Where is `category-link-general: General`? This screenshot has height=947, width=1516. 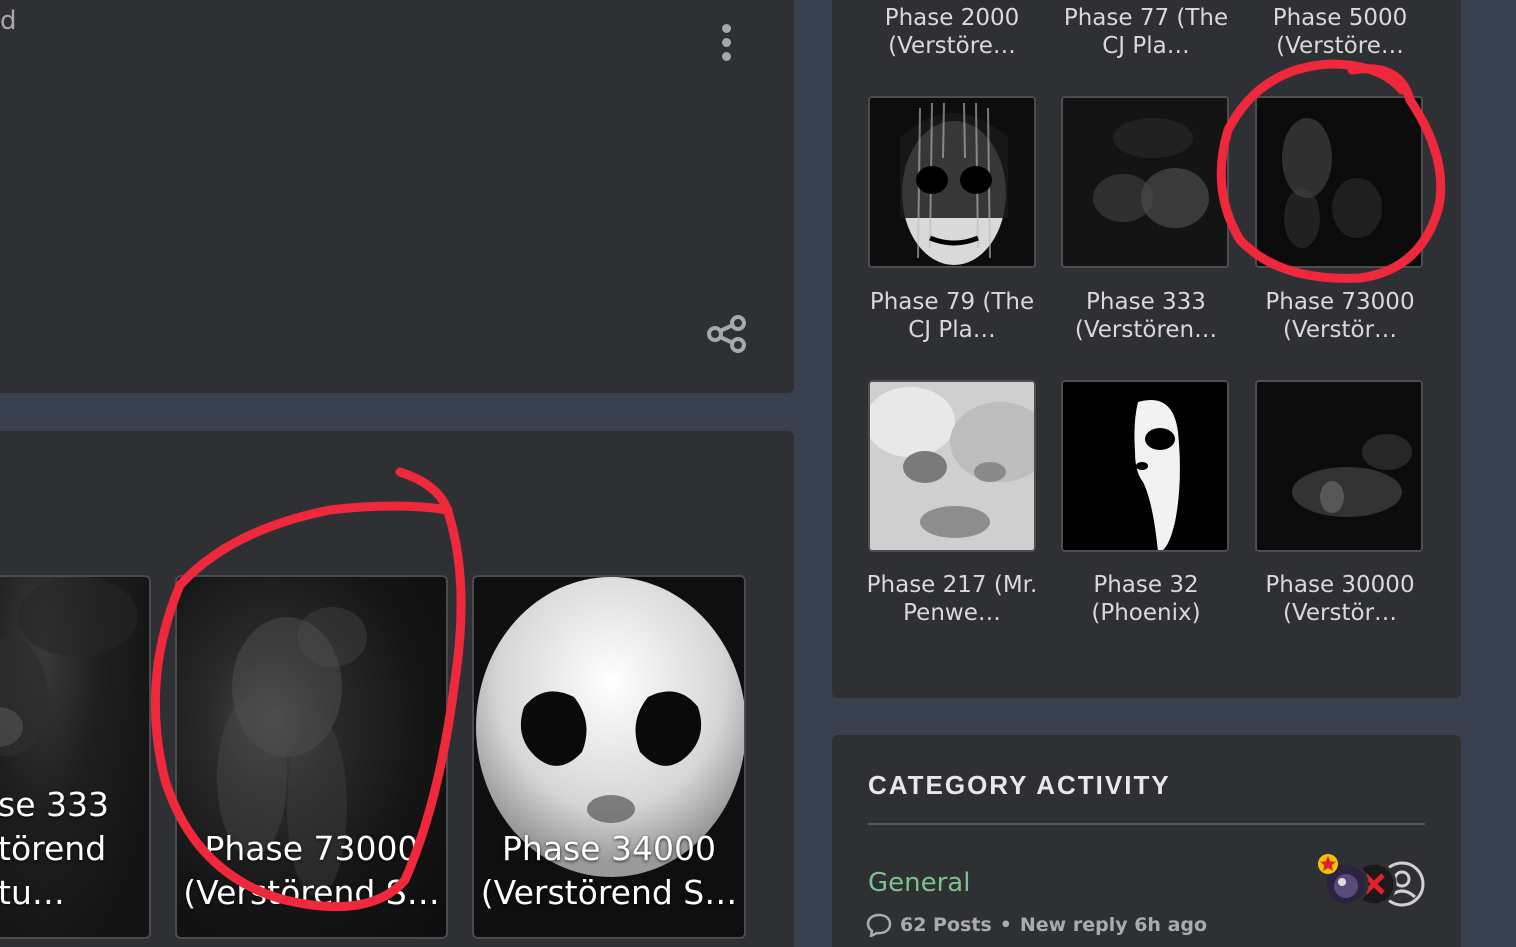
category-link-general: General is located at coordinates (919, 883).